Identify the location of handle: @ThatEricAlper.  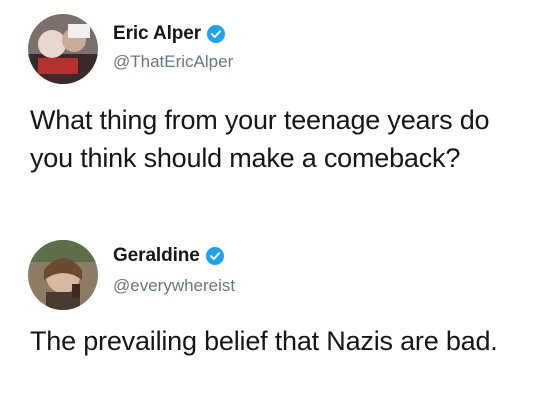
(173, 62).